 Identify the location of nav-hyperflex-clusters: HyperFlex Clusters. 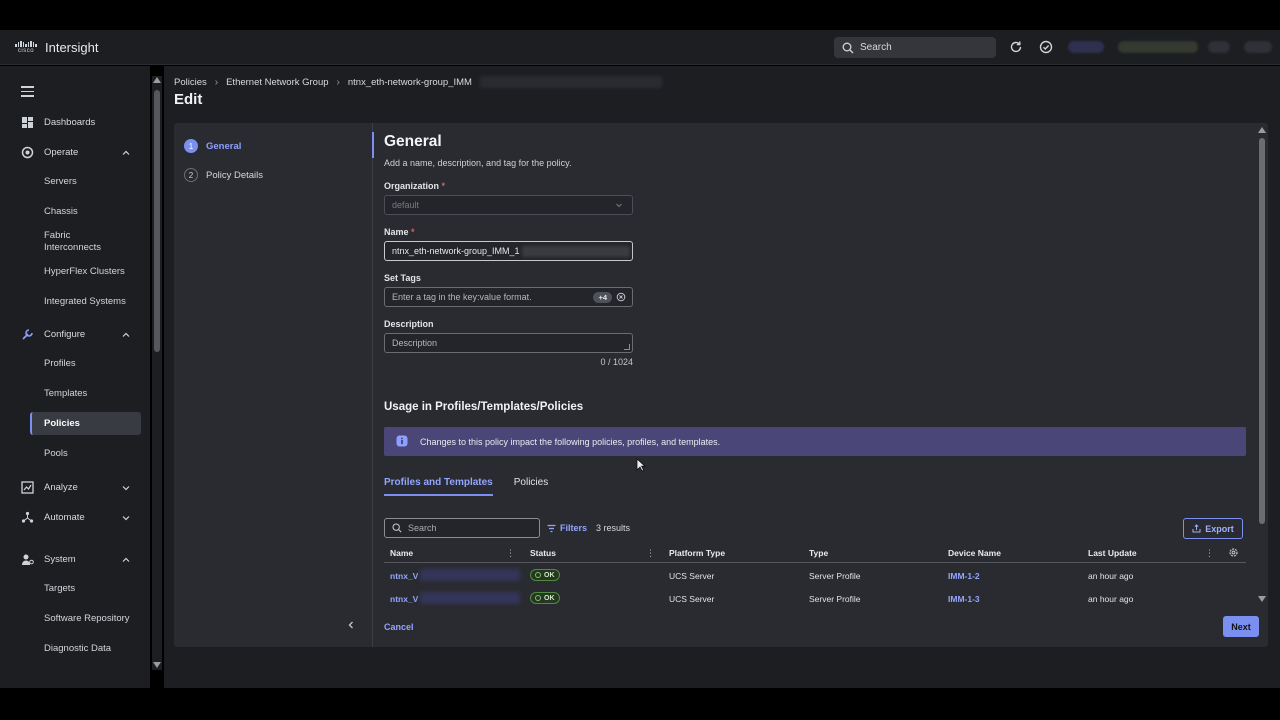
(84, 272).